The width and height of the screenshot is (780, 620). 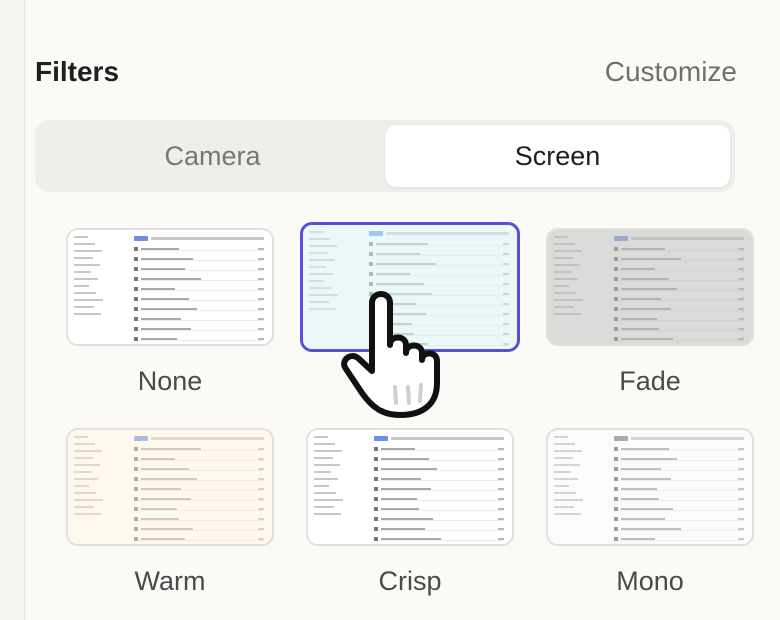 I want to click on filter-tile-selected, so click(x=410, y=287).